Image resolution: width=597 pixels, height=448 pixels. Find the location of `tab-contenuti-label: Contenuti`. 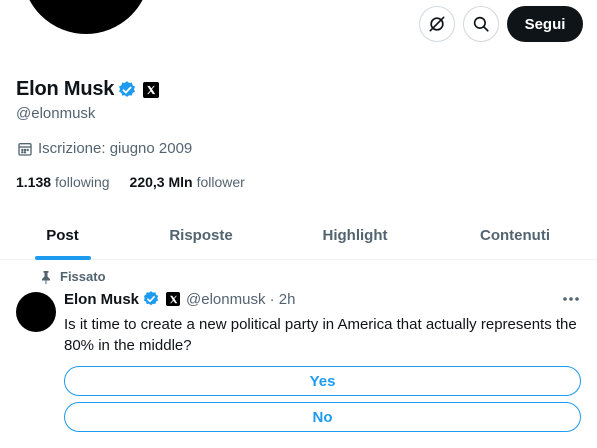

tab-contenuti-label: Contenuti is located at coordinates (515, 235).